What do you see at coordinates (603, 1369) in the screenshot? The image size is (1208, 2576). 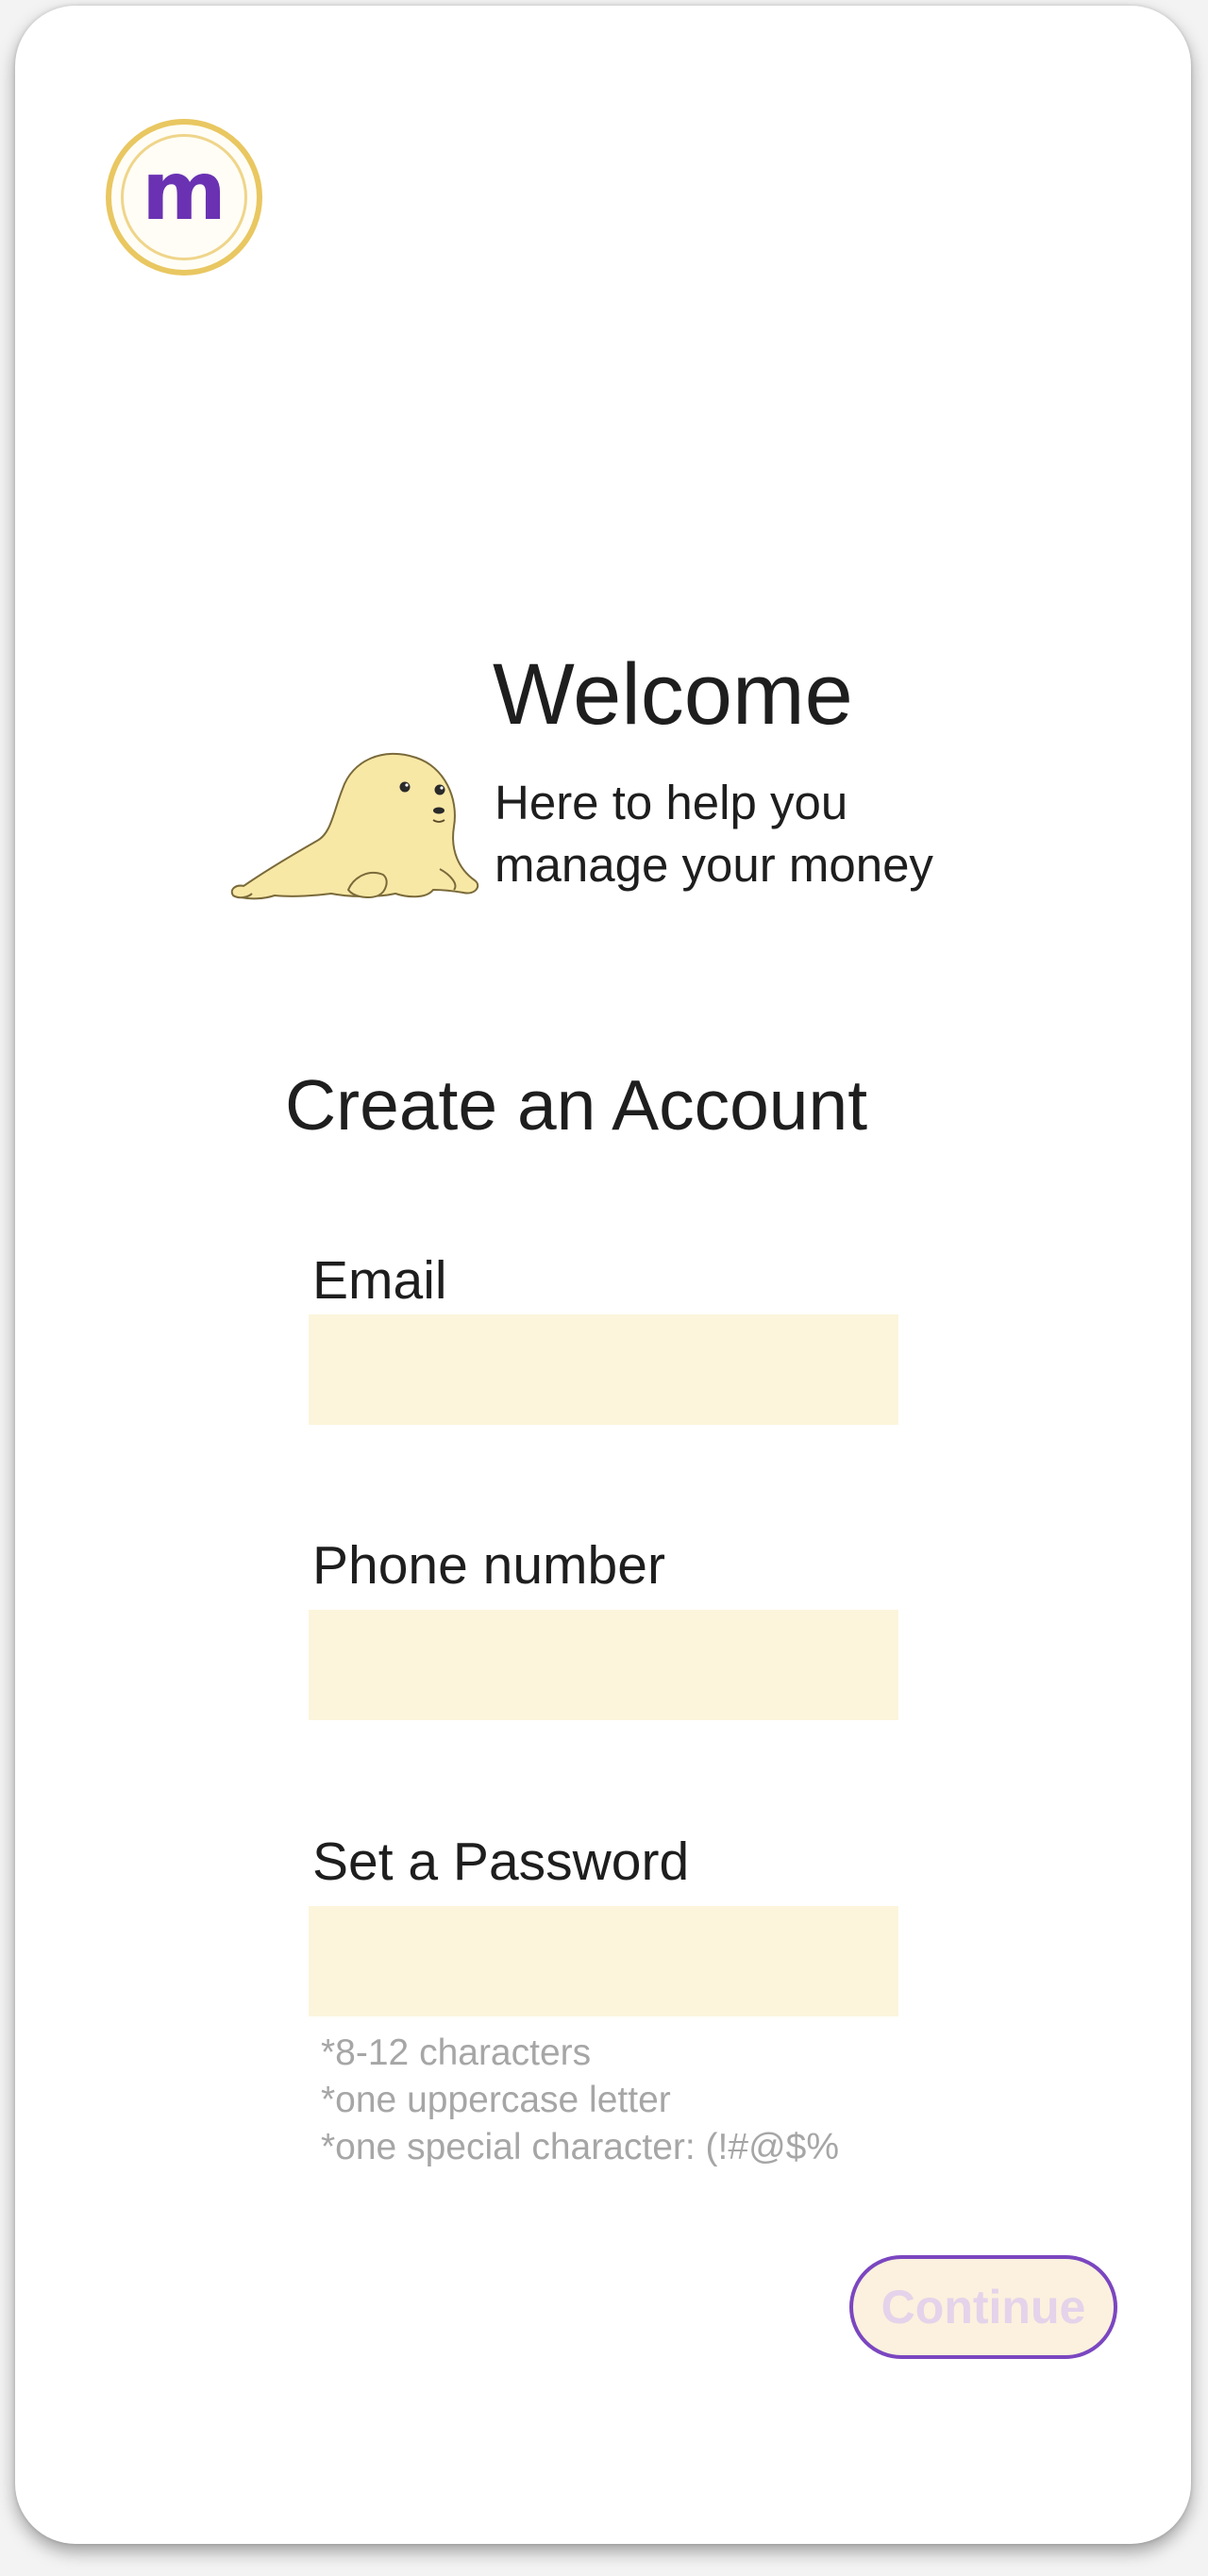 I see `email-field` at bounding box center [603, 1369].